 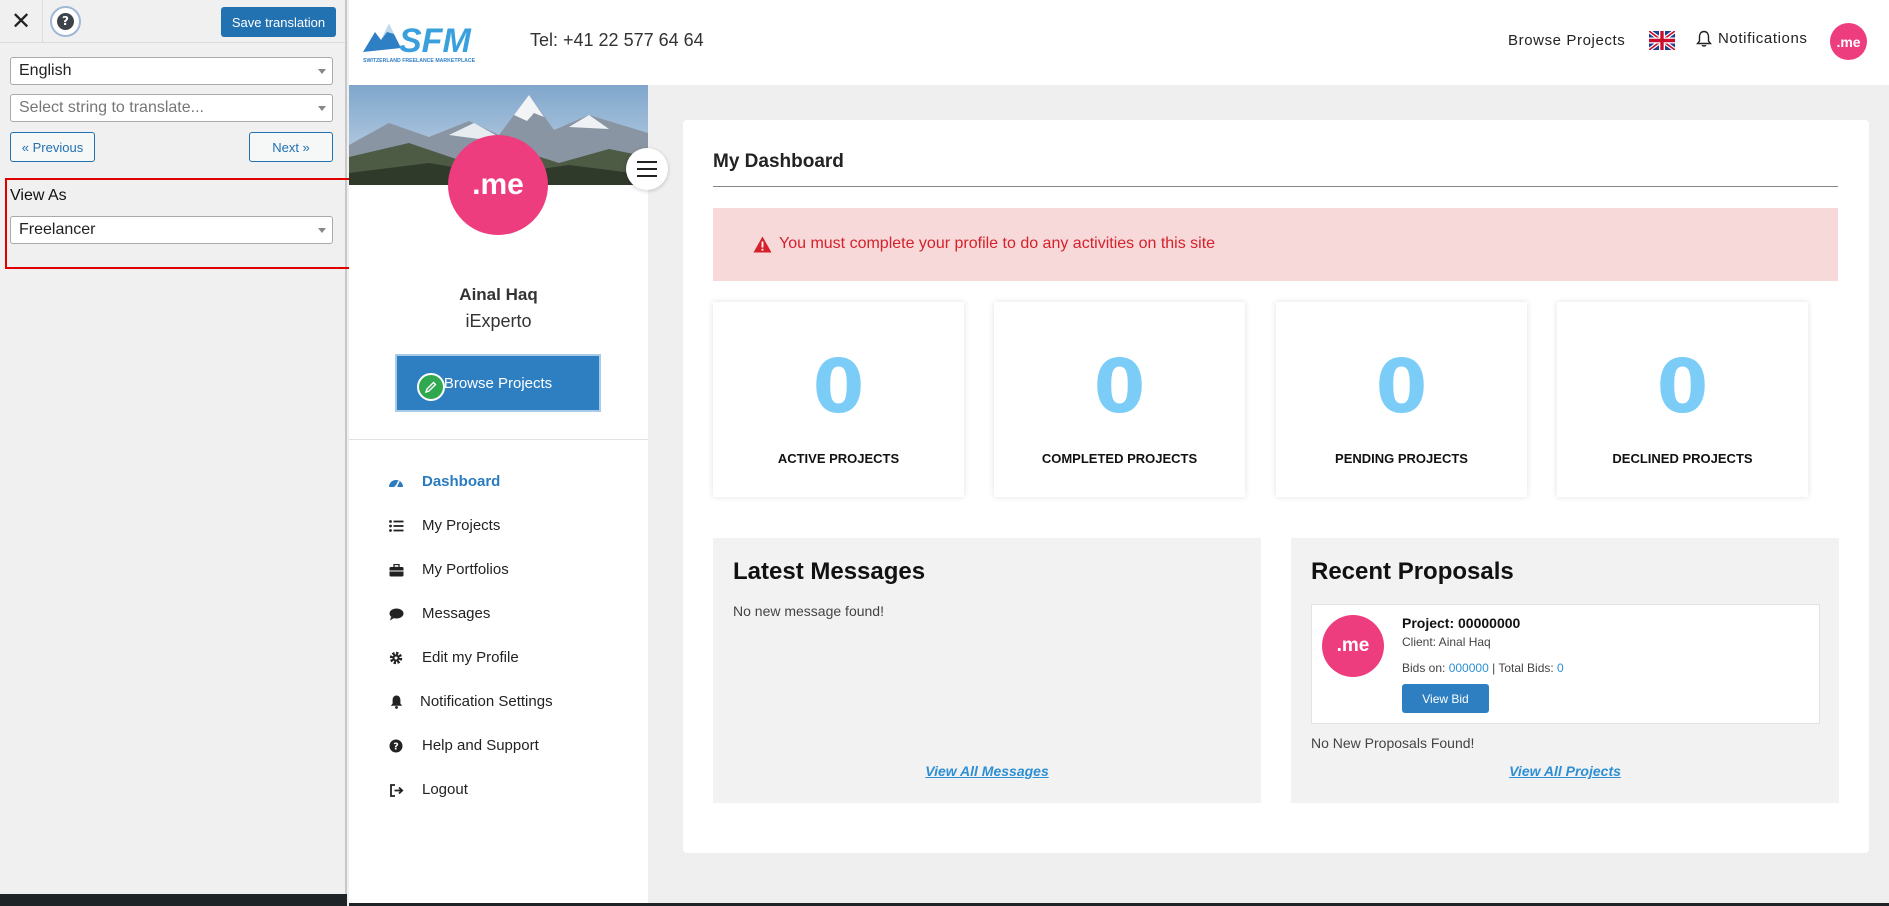 What do you see at coordinates (762, 244) in the screenshot?
I see `warning-icon` at bounding box center [762, 244].